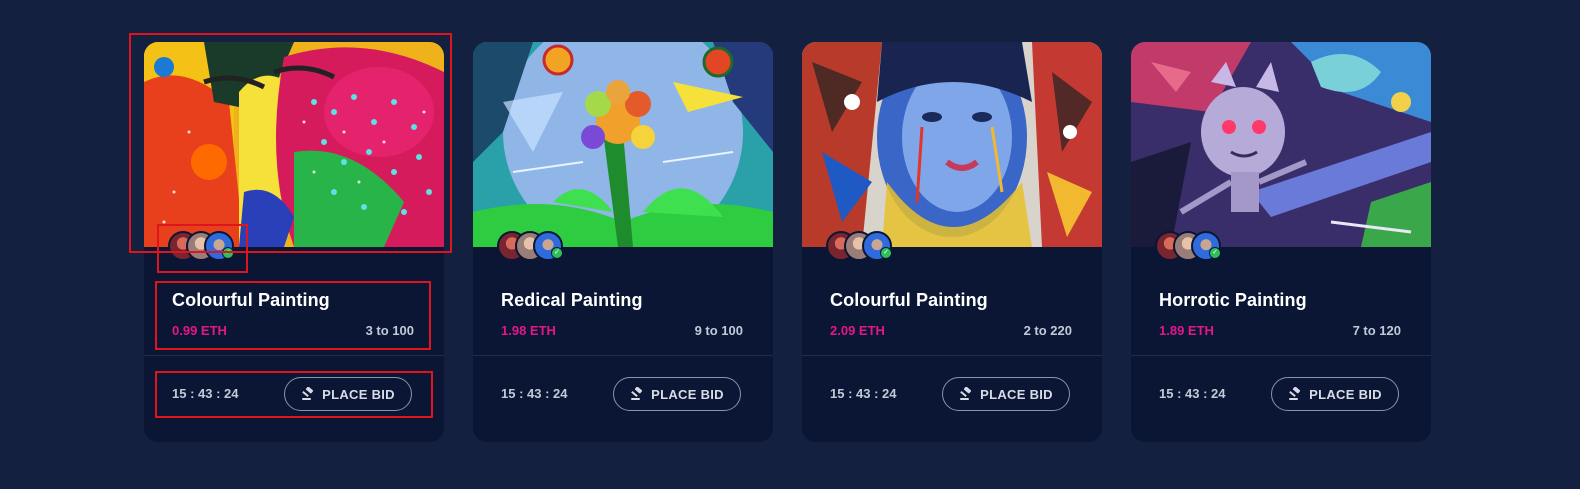 The image size is (1580, 489). Describe the element at coordinates (857, 330) in the screenshot. I see `price: 2.09 ETH` at that location.